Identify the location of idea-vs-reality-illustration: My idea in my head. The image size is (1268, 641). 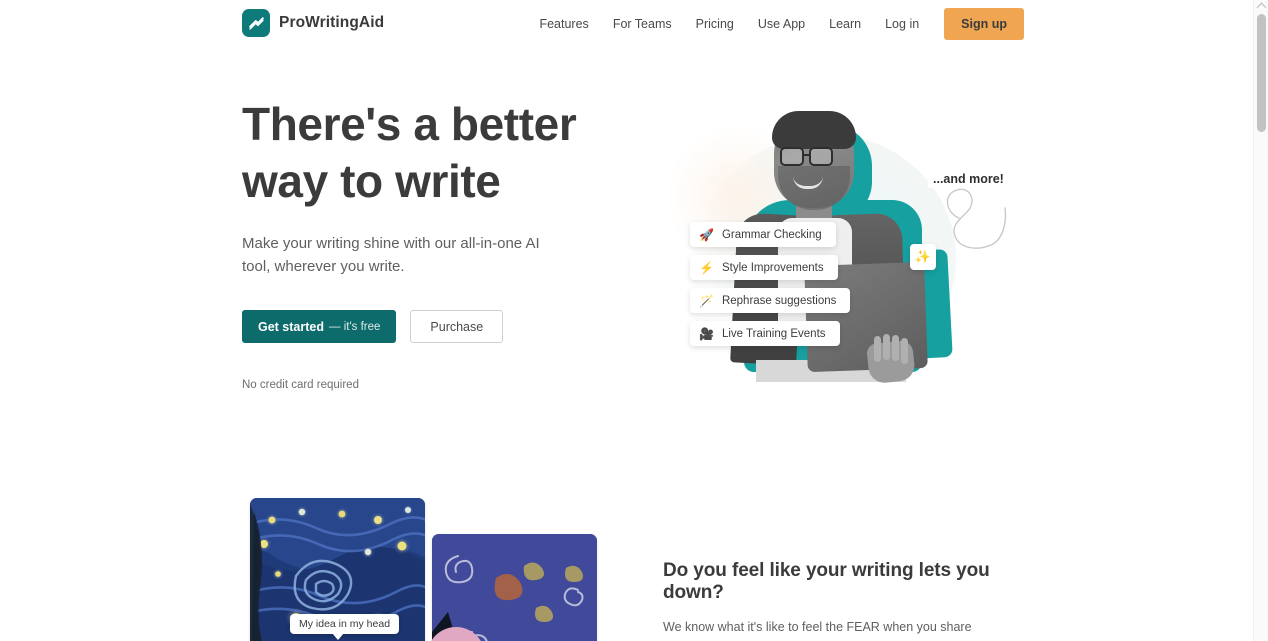
(442, 568).